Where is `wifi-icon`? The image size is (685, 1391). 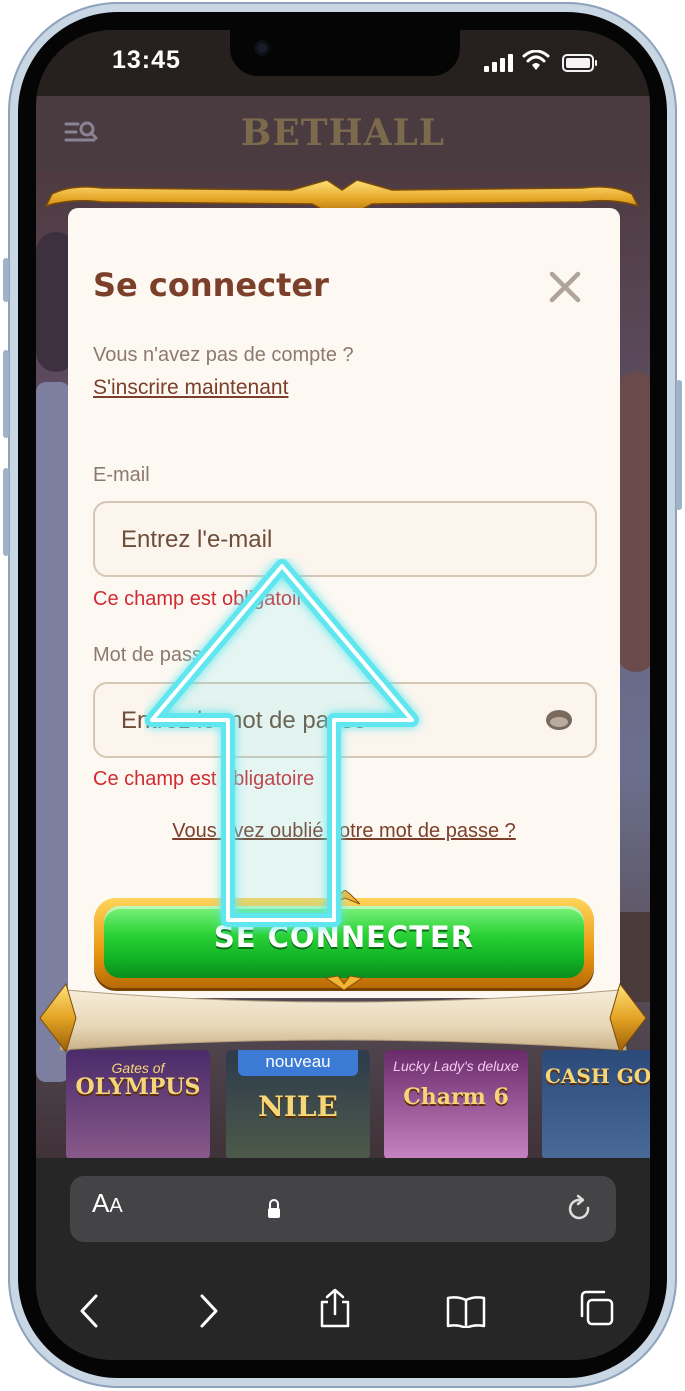
wifi-icon is located at coordinates (536, 60).